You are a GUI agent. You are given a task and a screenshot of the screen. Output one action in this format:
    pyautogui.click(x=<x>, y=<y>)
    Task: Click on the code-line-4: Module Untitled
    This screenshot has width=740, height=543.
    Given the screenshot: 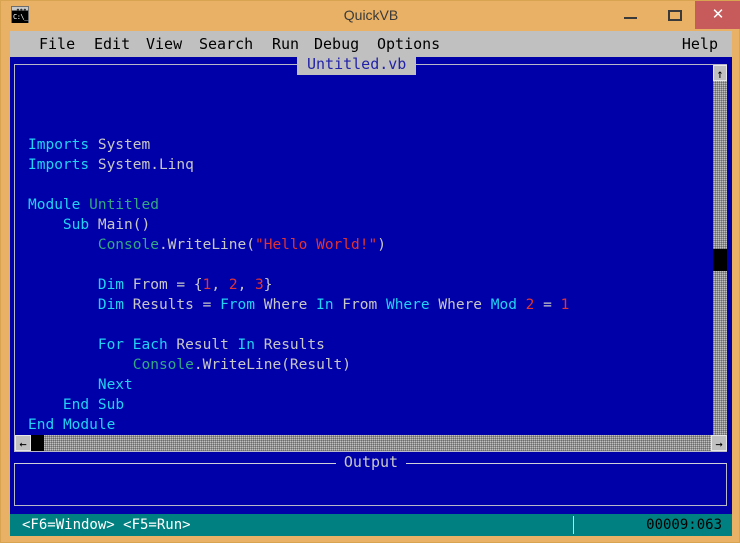 What is the action you would take?
    pyautogui.click(x=373, y=205)
    